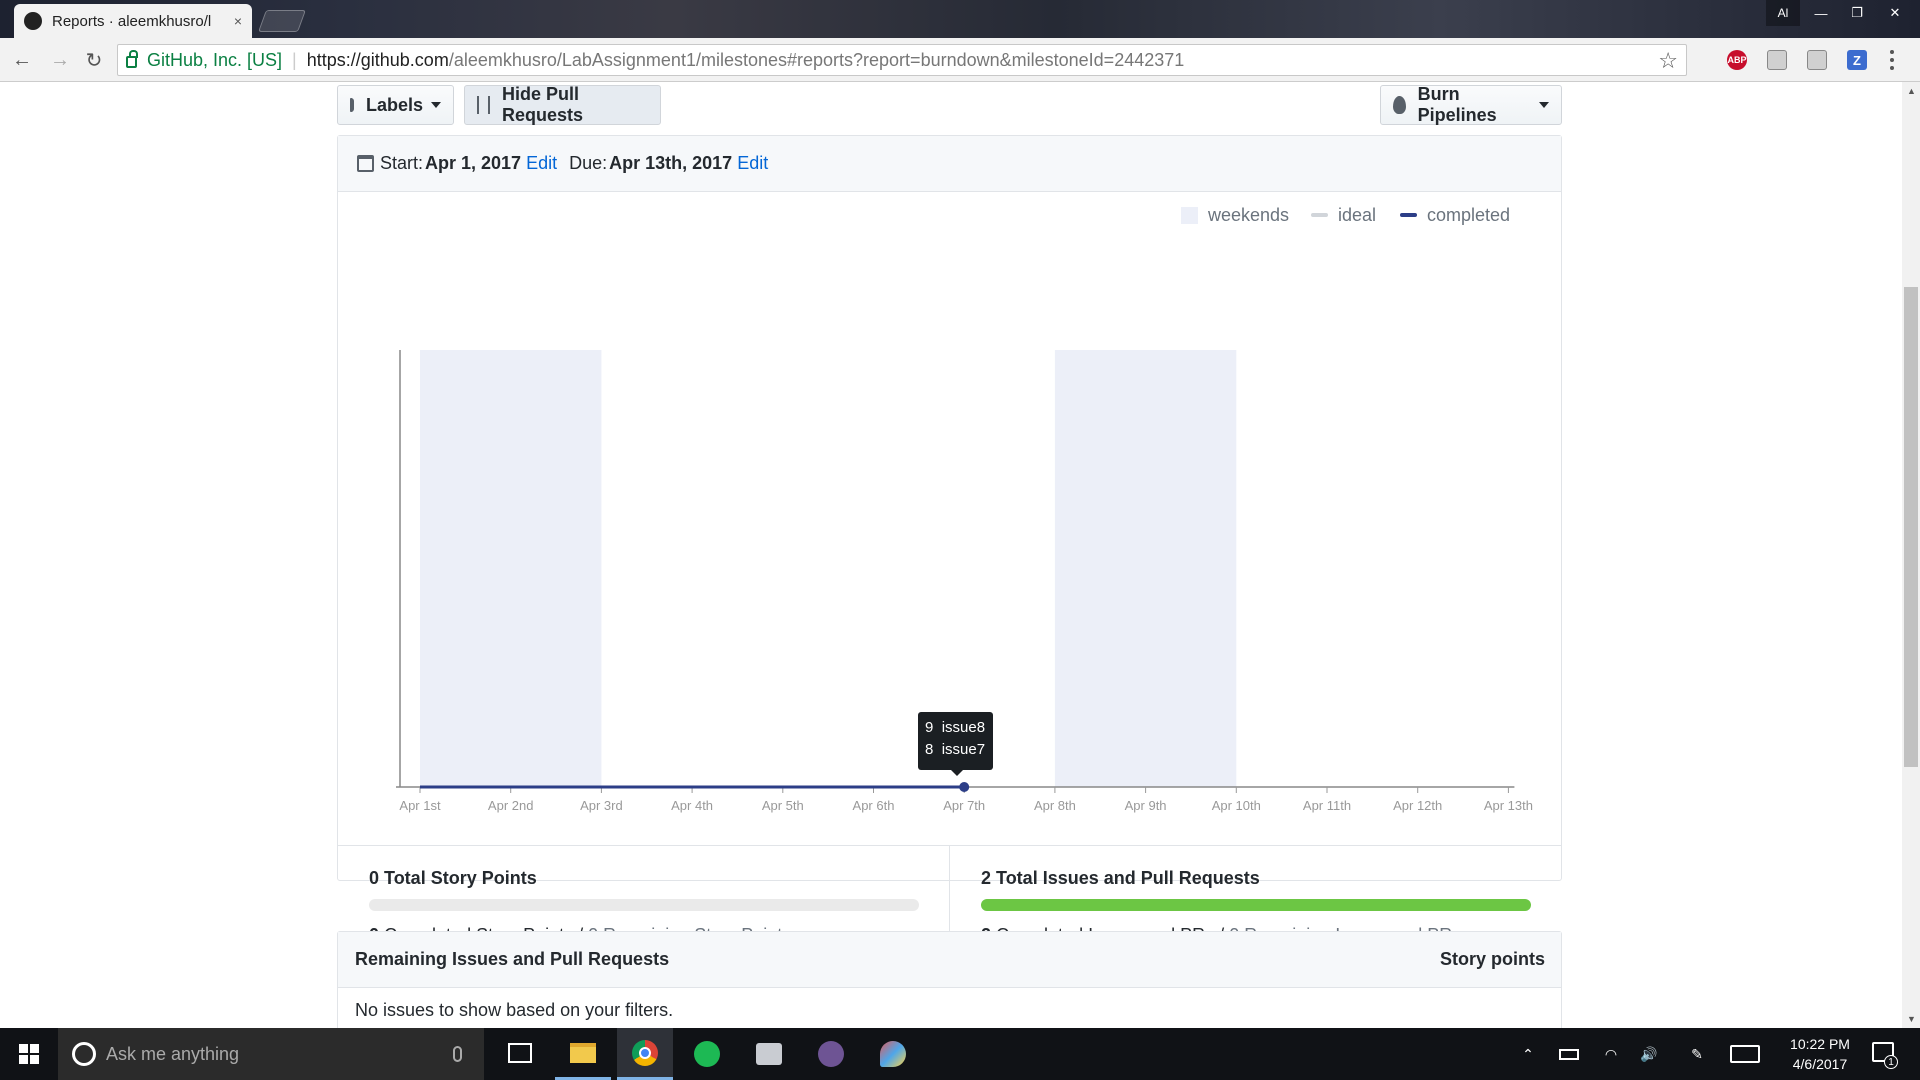 The height and width of the screenshot is (1080, 1920). I want to click on folder-icon, so click(583, 1052).